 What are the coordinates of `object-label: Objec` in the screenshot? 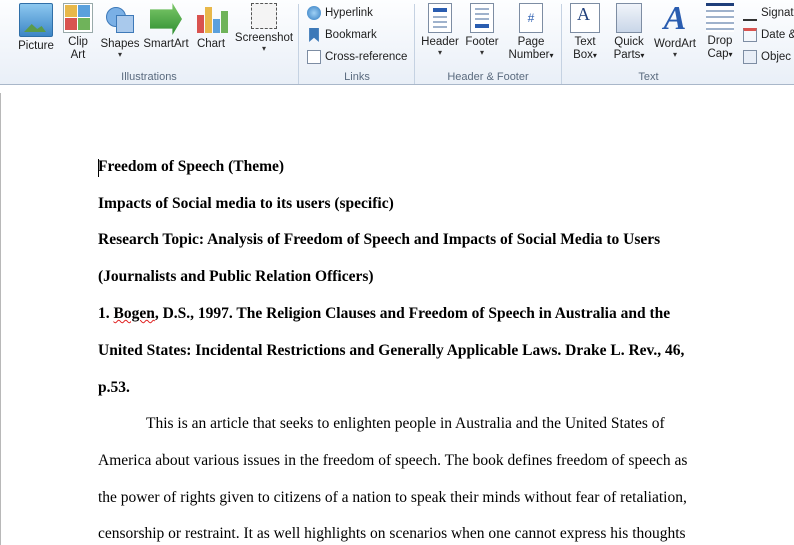 It's located at (776, 57).